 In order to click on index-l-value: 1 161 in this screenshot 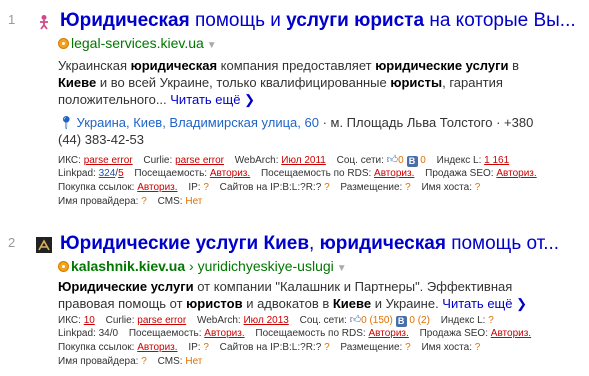, I will do `click(496, 160)`.